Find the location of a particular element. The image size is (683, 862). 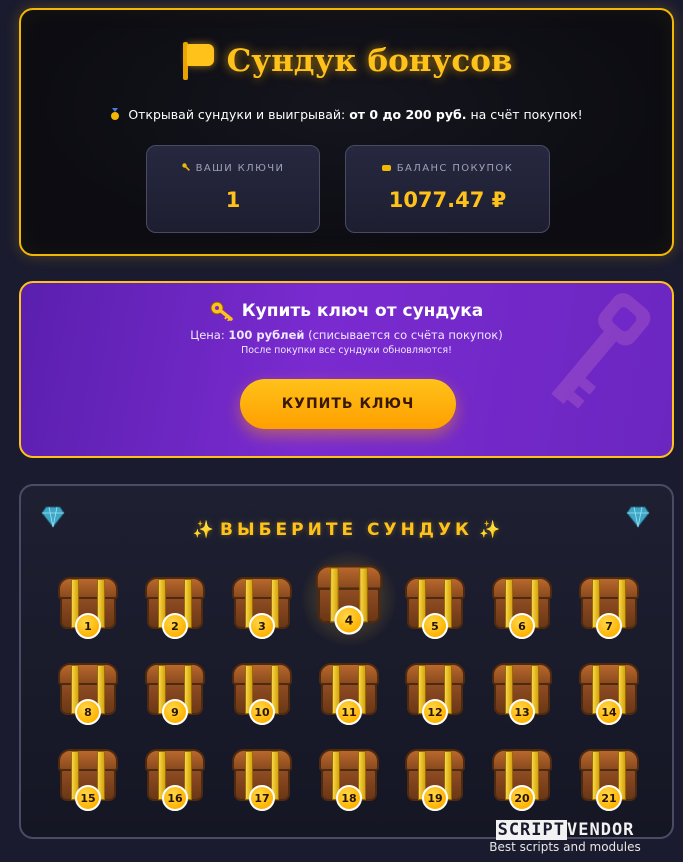

chest-17: 17 is located at coordinates (262, 781).